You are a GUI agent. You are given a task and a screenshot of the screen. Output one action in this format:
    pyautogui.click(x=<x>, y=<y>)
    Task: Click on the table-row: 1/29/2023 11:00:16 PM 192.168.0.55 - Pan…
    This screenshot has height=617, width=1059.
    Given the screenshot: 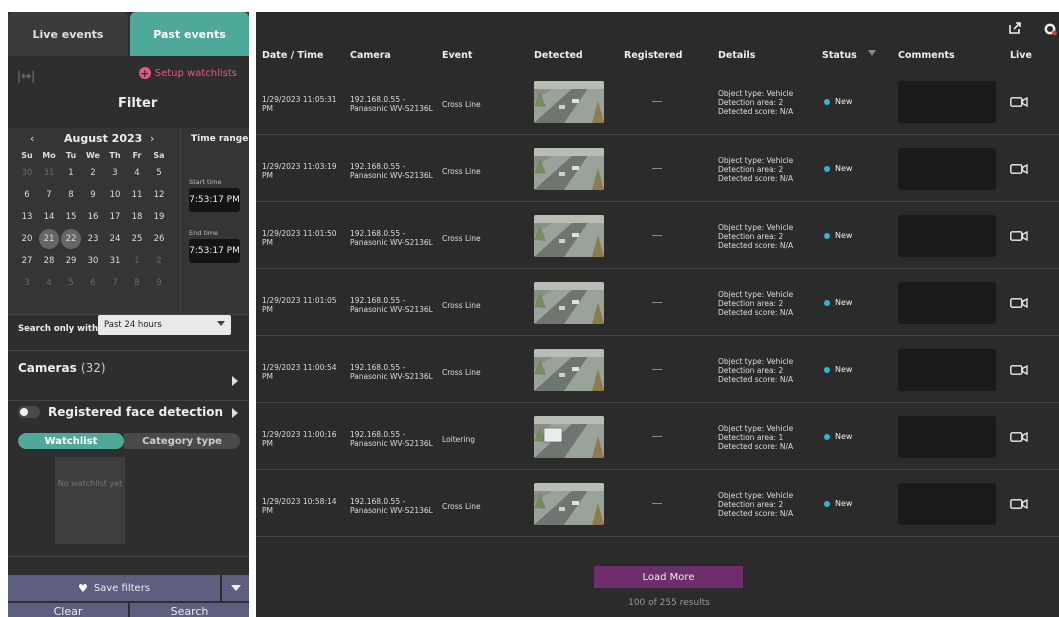 What is the action you would take?
    pyautogui.click(x=657, y=436)
    